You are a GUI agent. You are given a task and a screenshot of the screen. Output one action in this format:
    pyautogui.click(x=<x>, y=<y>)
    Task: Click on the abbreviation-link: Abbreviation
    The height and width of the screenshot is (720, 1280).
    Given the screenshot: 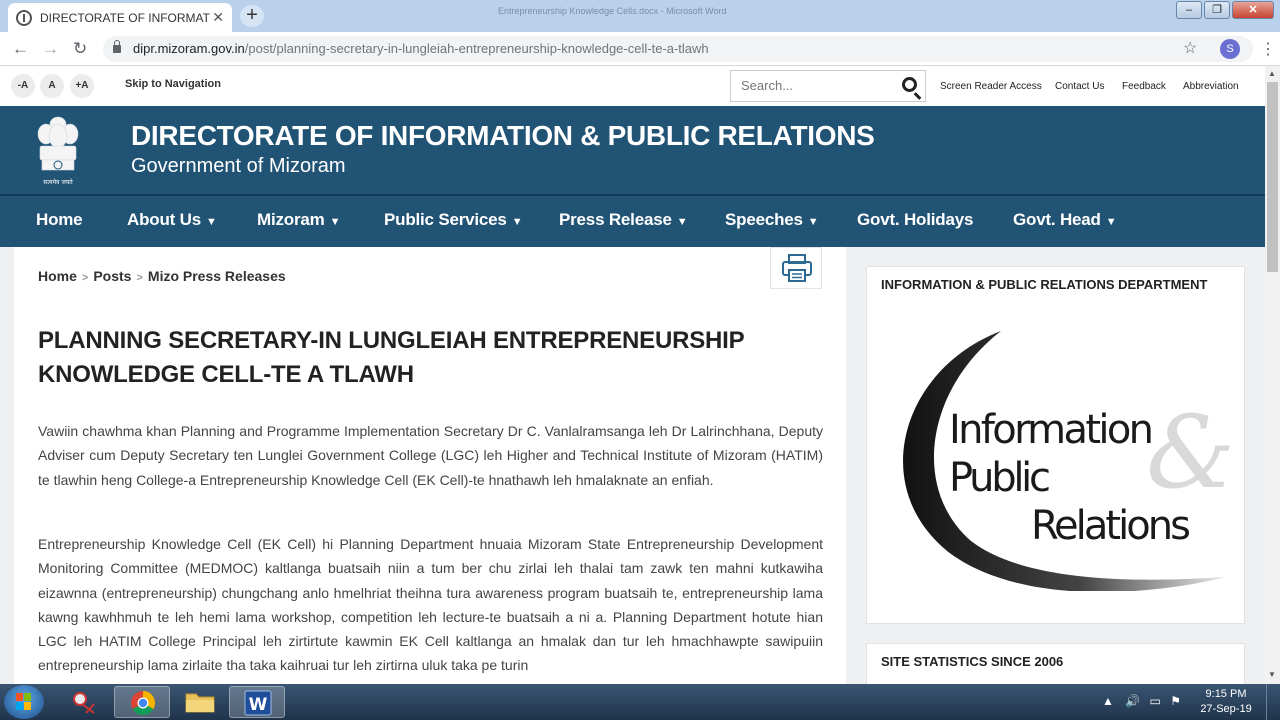 What is the action you would take?
    pyautogui.click(x=1211, y=86)
    